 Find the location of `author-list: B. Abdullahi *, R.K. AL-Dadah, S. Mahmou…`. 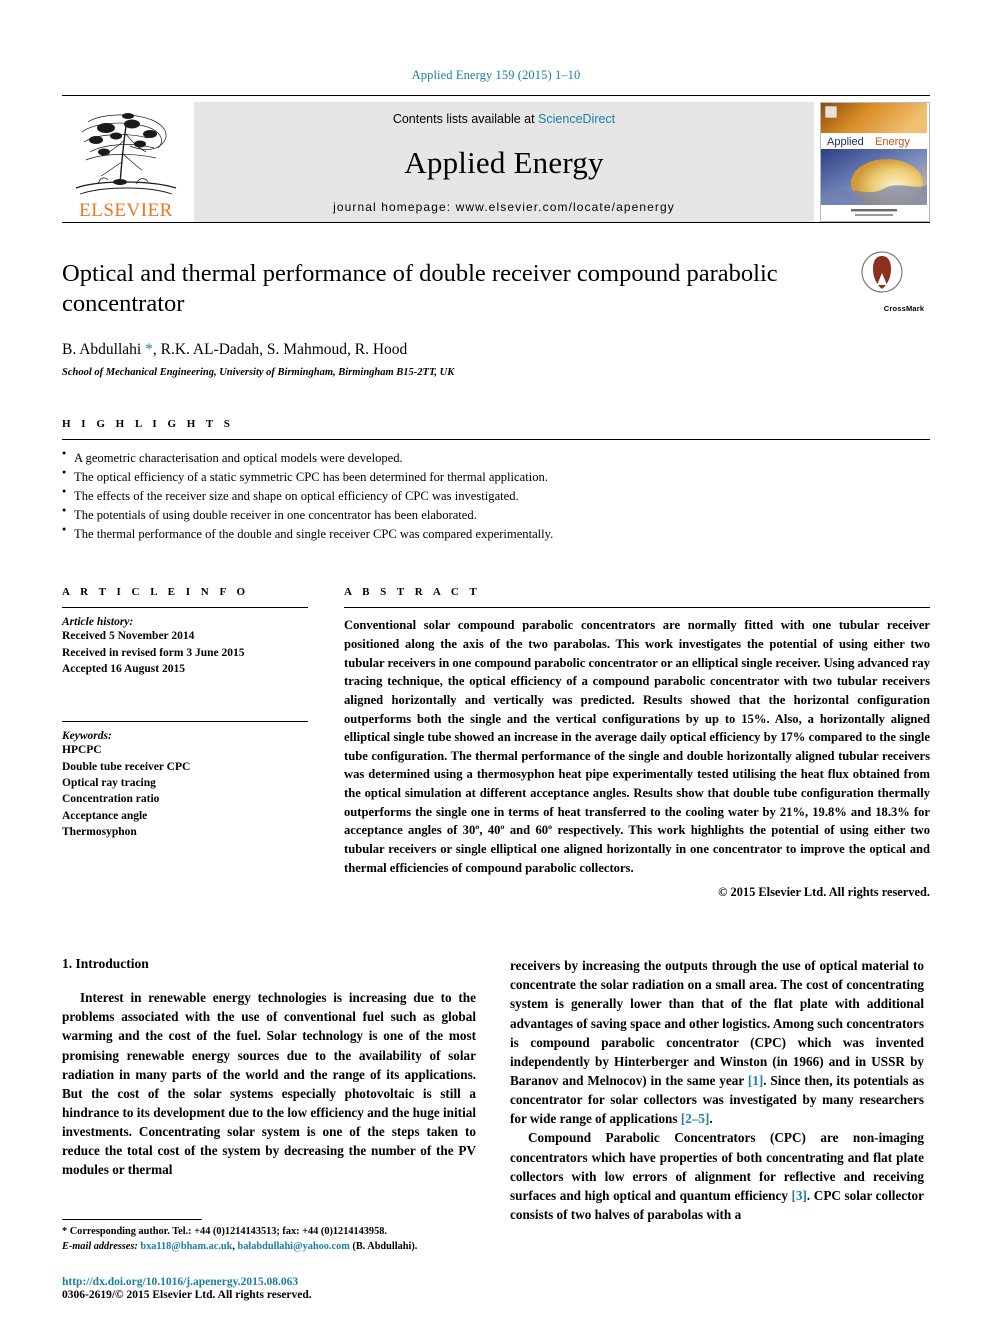

author-list: B. Abdullahi *, R.K. AL-Dadah, S. Mahmou… is located at coordinates (496, 350).